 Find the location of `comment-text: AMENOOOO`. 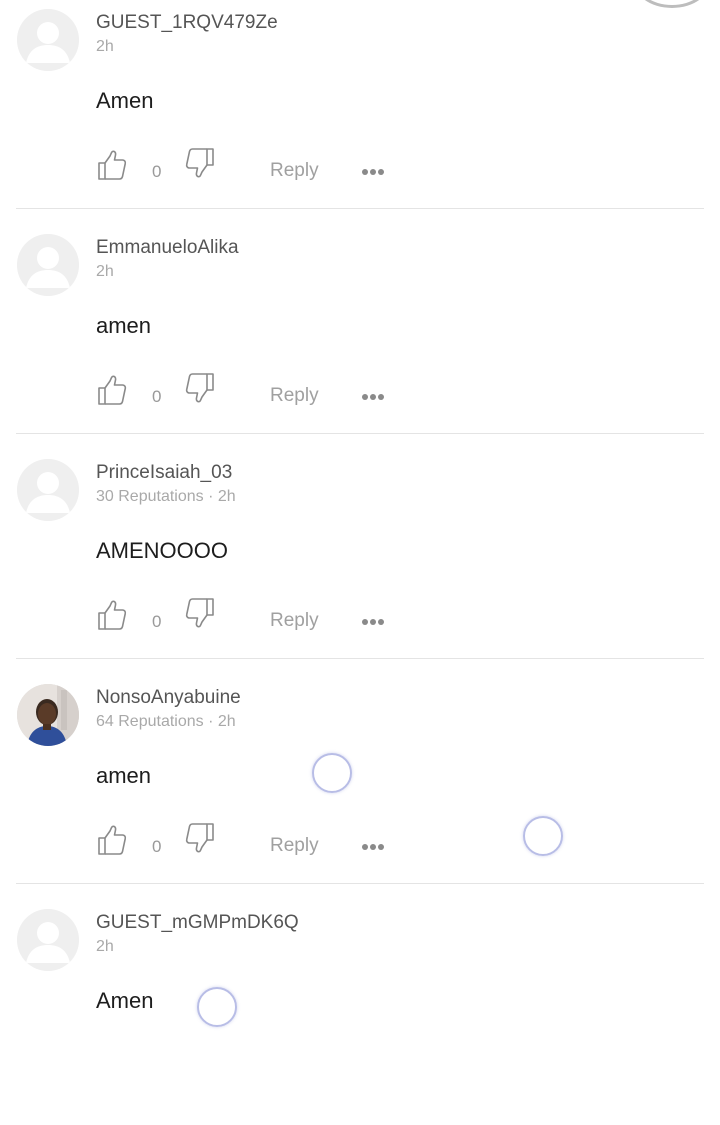

comment-text: AMENOOOO is located at coordinates (162, 550).